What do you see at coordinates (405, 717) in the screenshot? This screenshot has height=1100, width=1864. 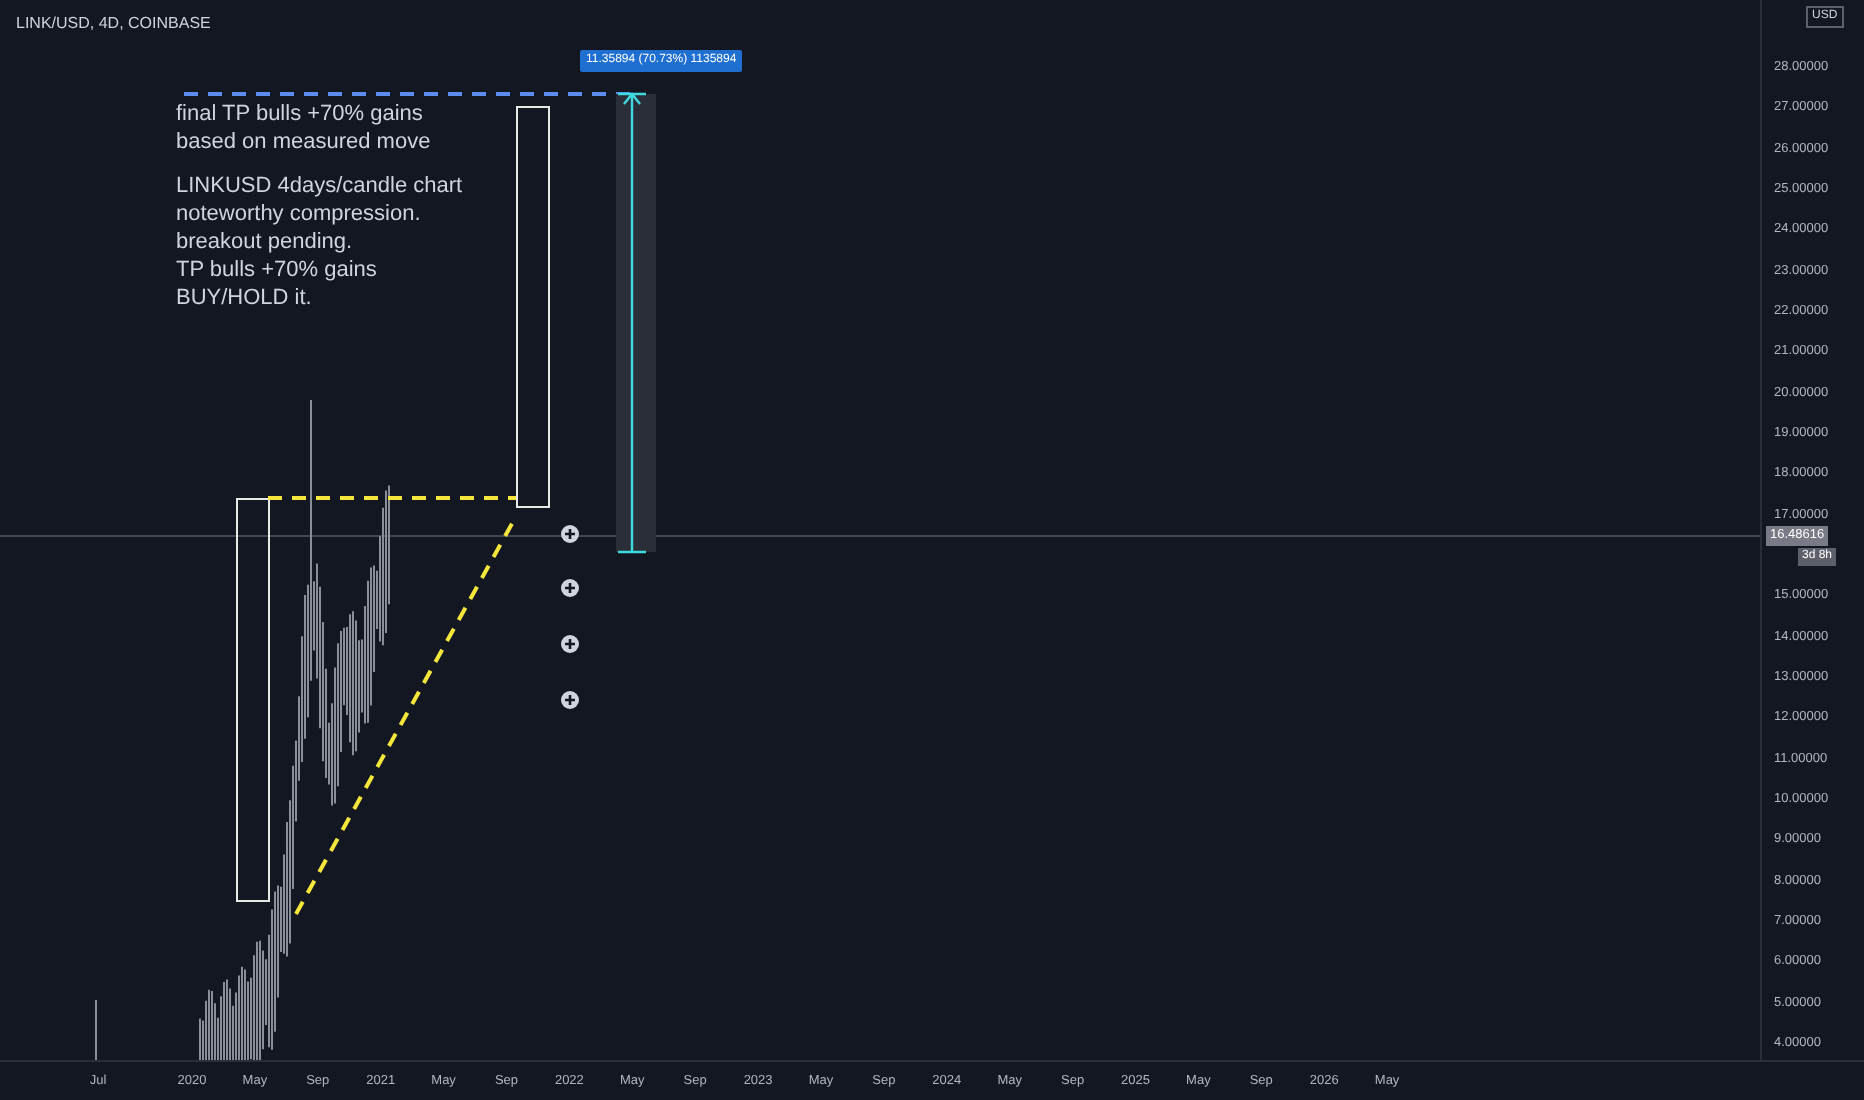 I see `trend-dashed-line` at bounding box center [405, 717].